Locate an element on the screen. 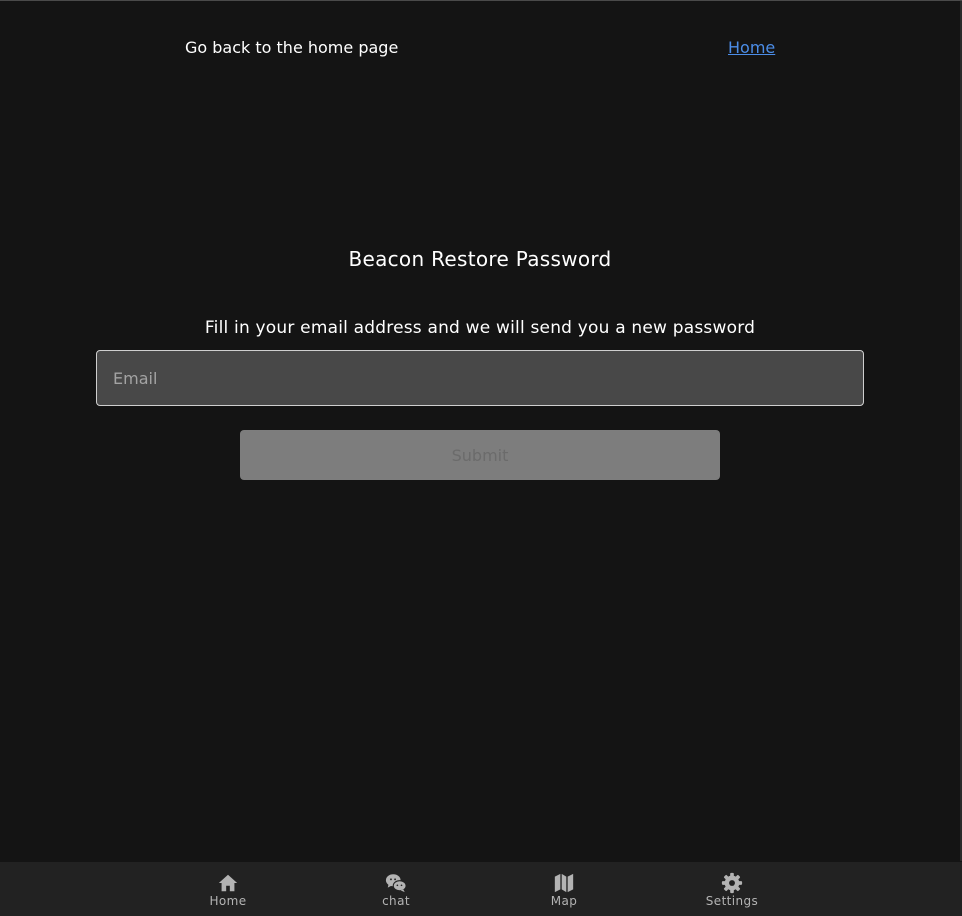 The height and width of the screenshot is (916, 962). page-title: Beacon Restore Password is located at coordinates (480, 259).